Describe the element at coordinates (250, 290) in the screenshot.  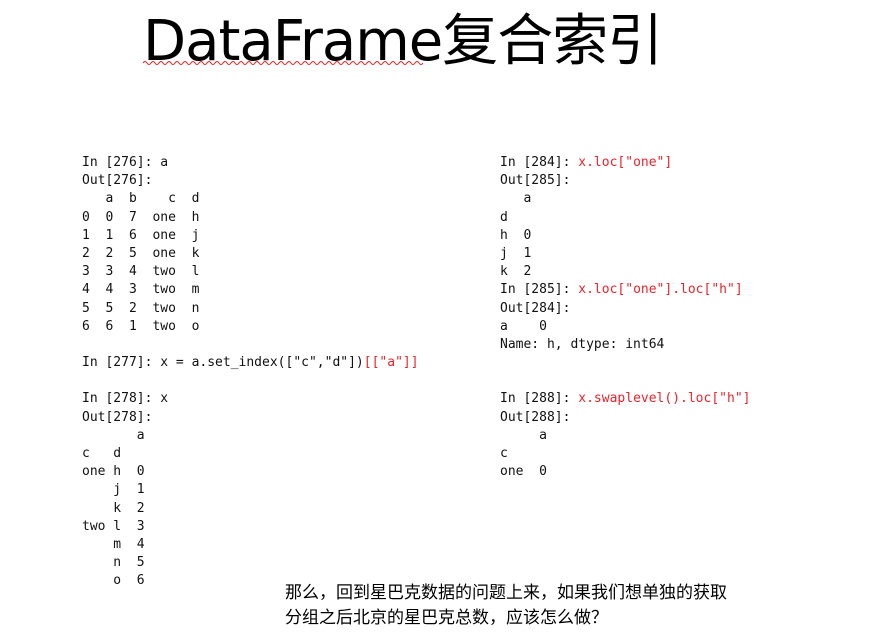
I see `code-line: 4 4 3 two m` at that location.